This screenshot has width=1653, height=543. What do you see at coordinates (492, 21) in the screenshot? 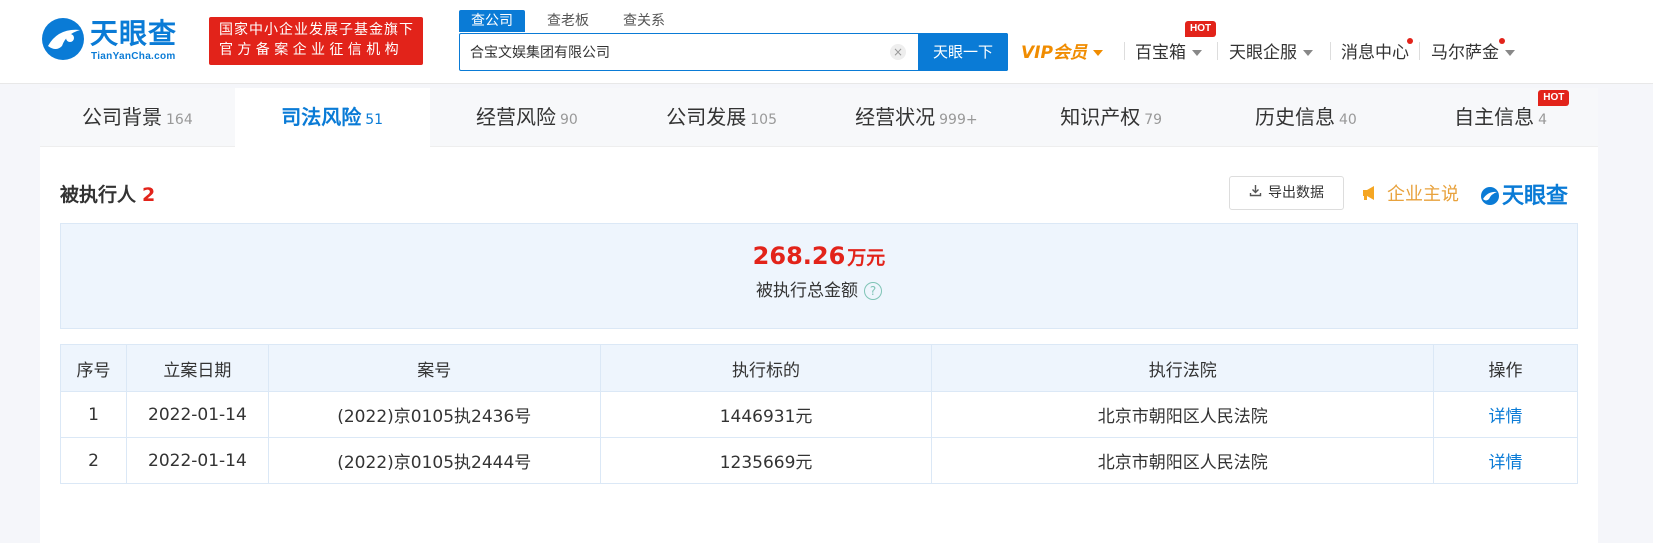
I see `tab-search-company: 查公司` at bounding box center [492, 21].